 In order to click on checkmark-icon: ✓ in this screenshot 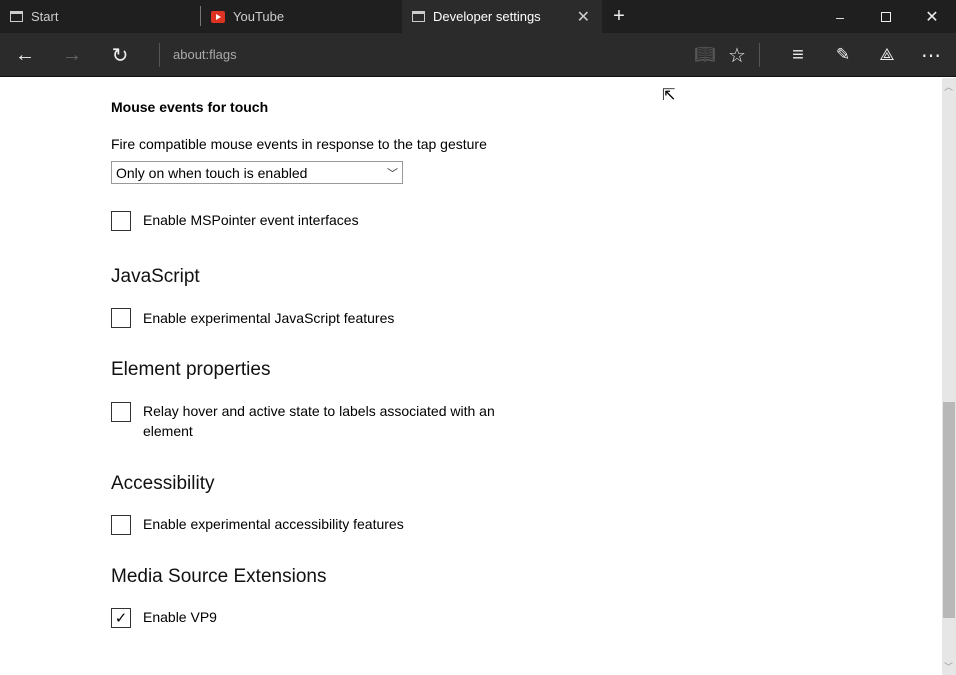, I will do `click(121, 618)`.